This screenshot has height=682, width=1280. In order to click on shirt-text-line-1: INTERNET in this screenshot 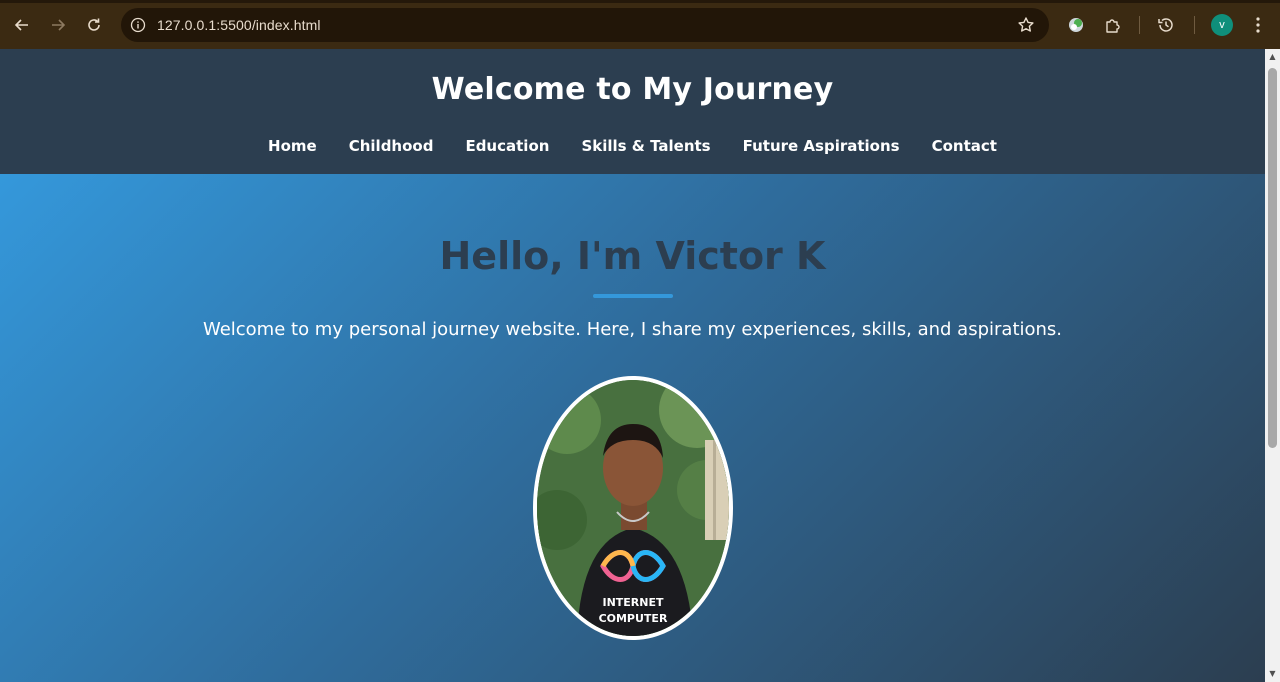, I will do `click(633, 602)`.